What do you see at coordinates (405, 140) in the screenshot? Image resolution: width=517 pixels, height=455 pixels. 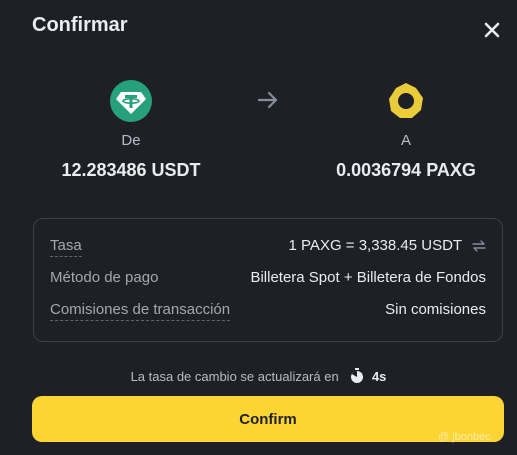 I see `to-label: A` at bounding box center [405, 140].